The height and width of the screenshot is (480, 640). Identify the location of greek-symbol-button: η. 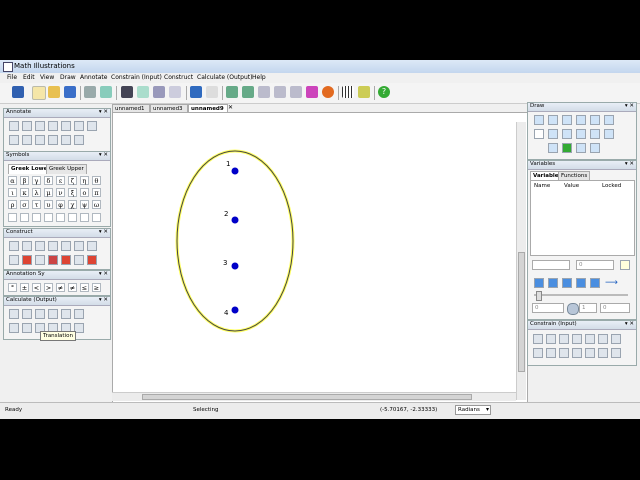
(84, 180).